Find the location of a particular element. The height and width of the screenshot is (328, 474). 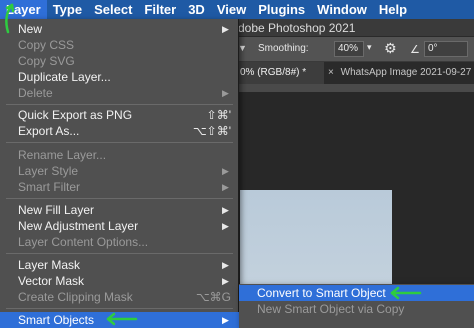

angle-icon: ∠ is located at coordinates (415, 50).